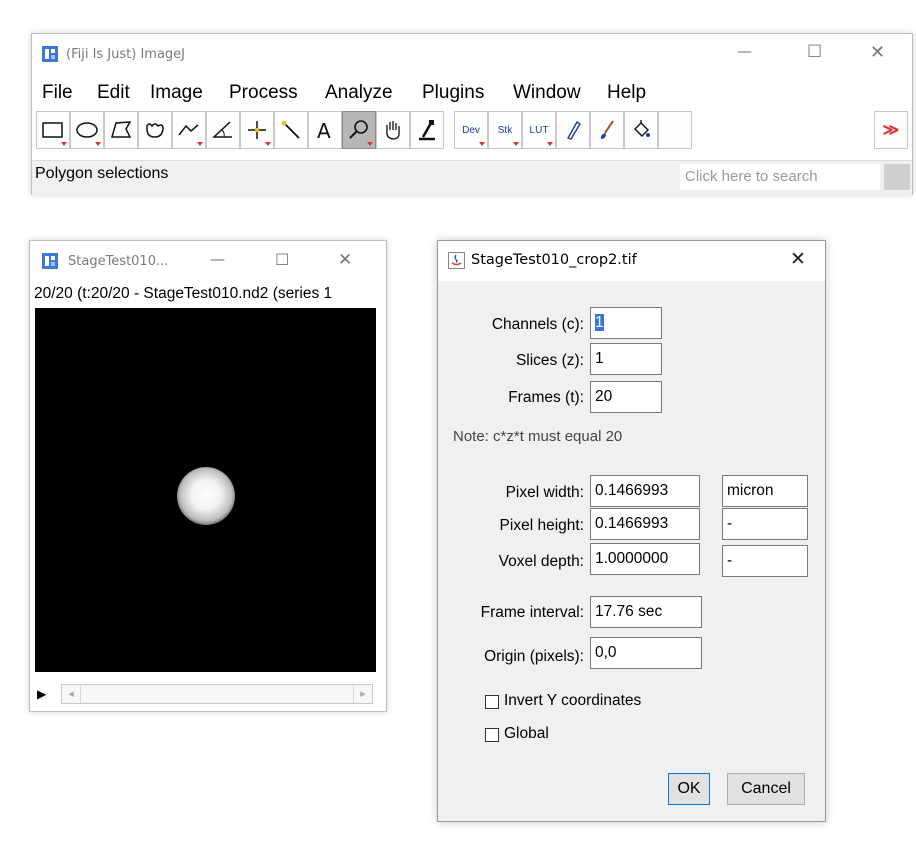 The width and height of the screenshot is (916, 854). Describe the element at coordinates (223, 130) in the screenshot. I see `angle-tool-icon` at that location.